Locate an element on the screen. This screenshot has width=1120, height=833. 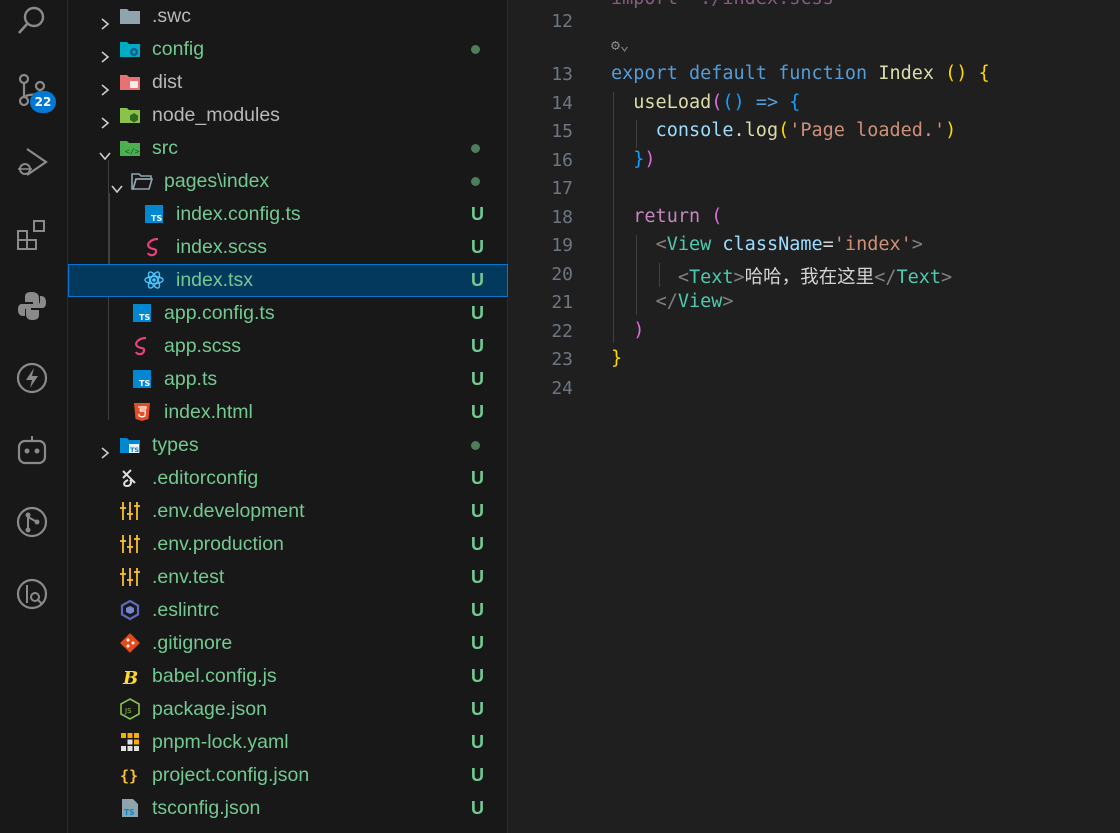
explorer-row: </> src is located at coordinates (288, 148).